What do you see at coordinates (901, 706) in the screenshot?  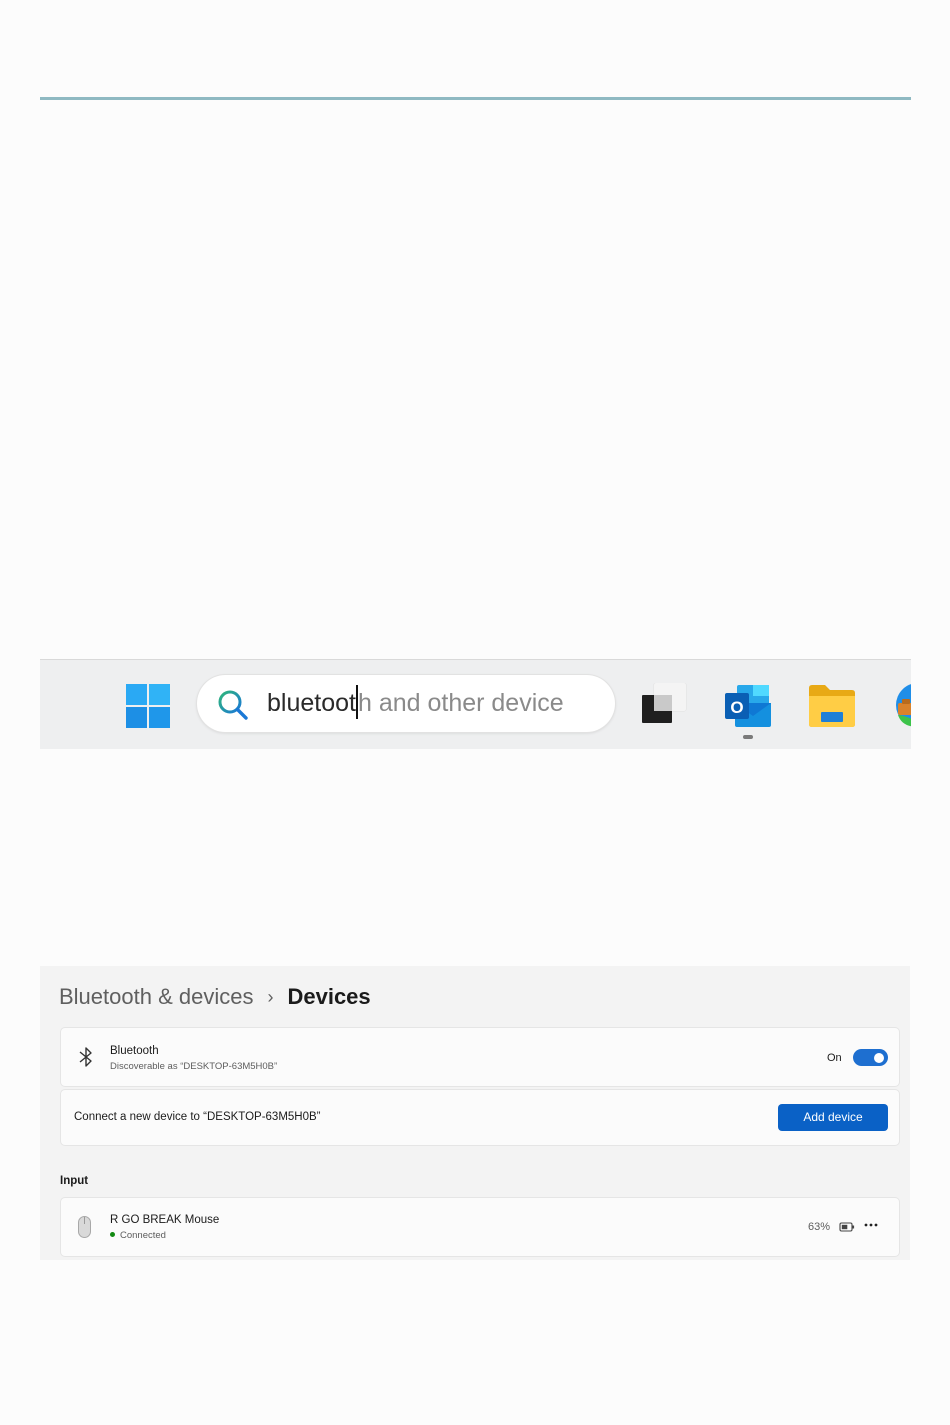 I see `edge-icon` at bounding box center [901, 706].